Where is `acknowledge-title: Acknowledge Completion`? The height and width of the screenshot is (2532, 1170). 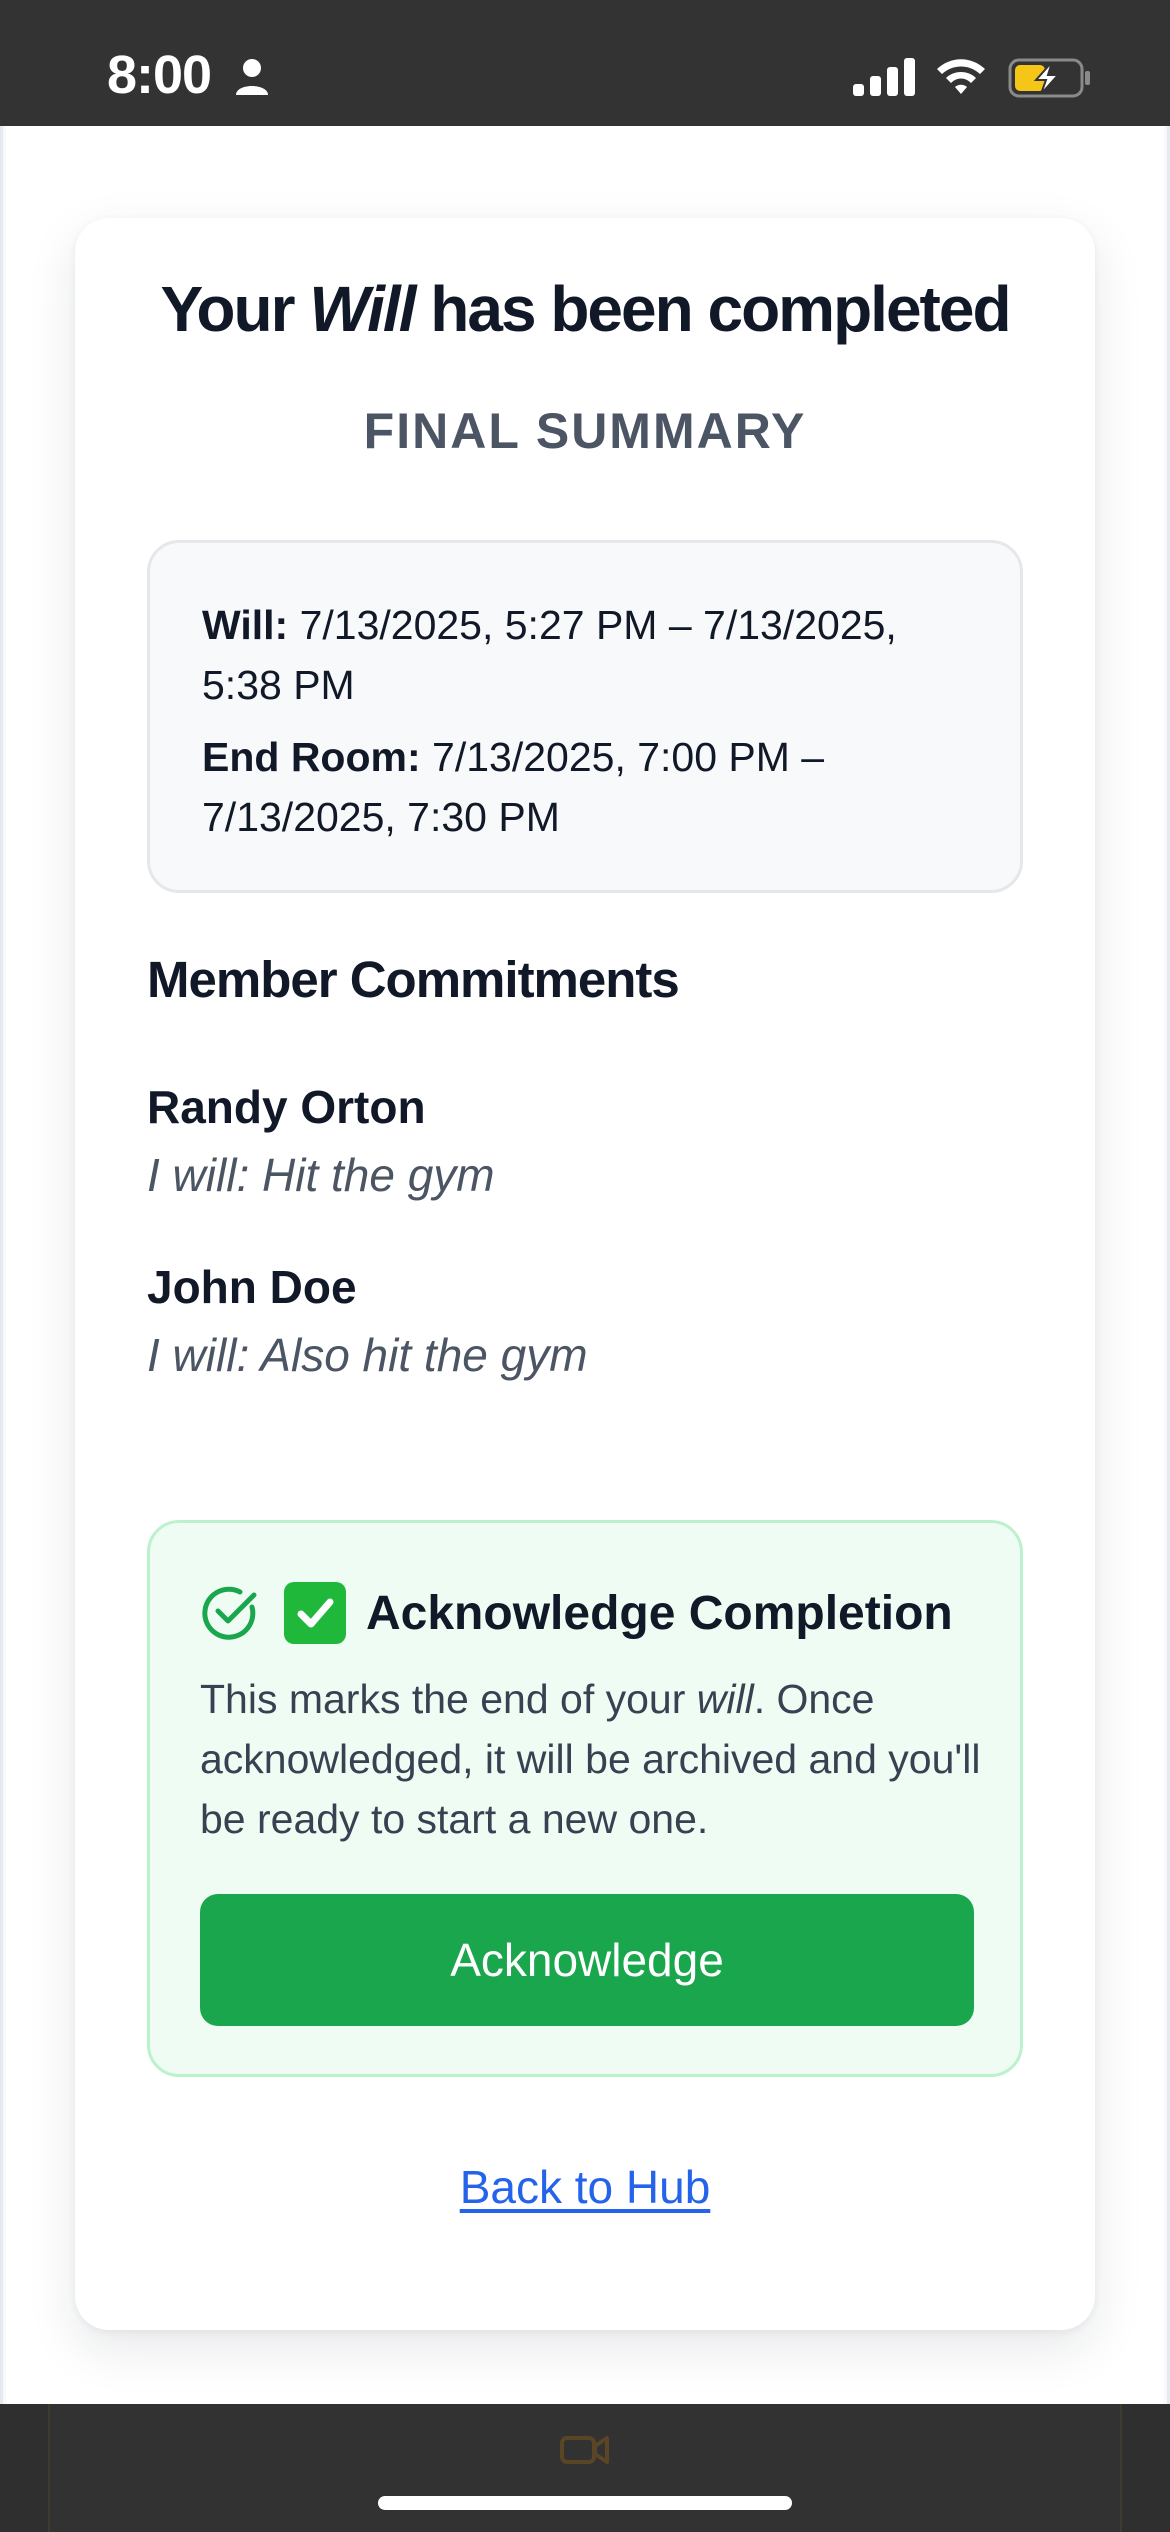
acknowledge-title: Acknowledge Completion is located at coordinates (659, 1613).